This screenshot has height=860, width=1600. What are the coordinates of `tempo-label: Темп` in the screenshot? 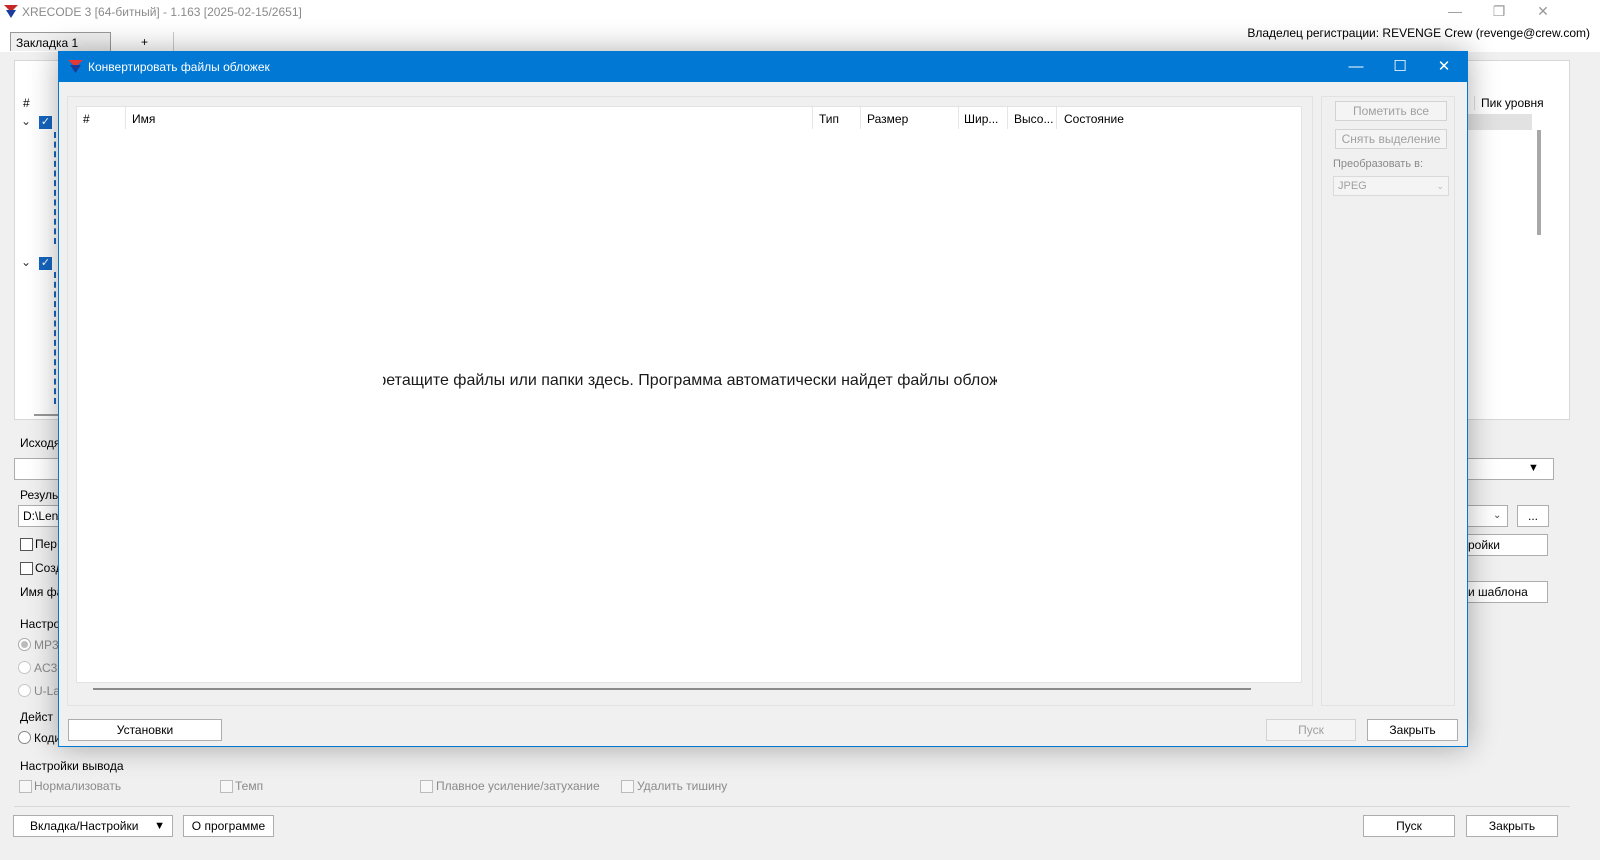 It's located at (249, 786).